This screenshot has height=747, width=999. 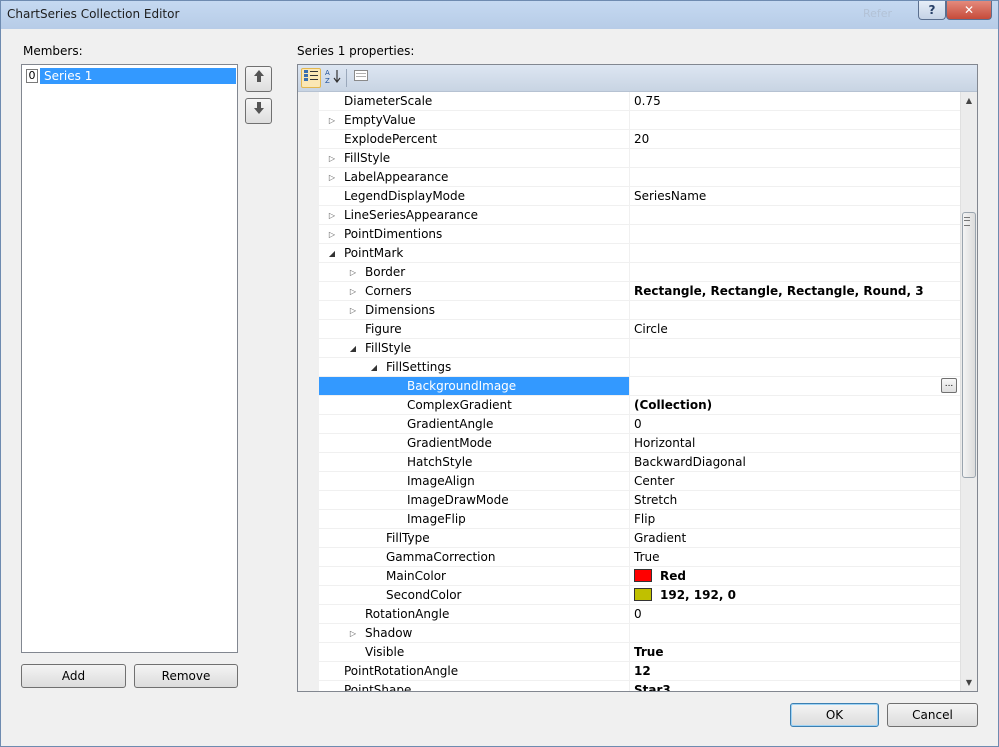 I want to click on property-row: ▷ Shadow, so click(x=629, y=633).